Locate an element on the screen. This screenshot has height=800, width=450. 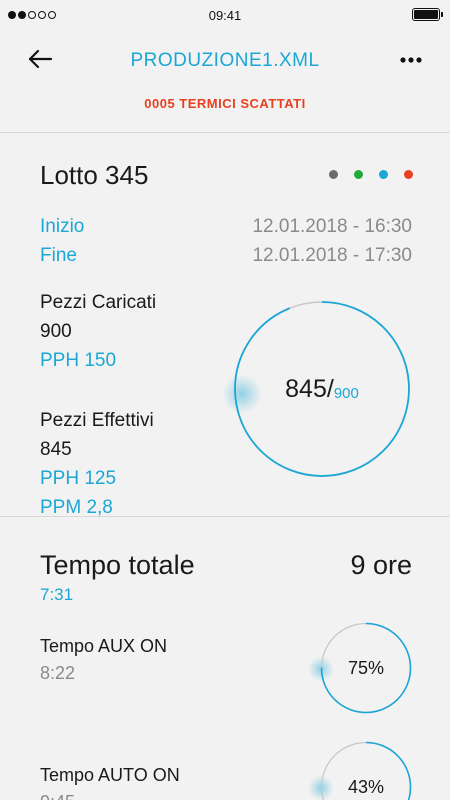
status-dots is located at coordinates (371, 174).